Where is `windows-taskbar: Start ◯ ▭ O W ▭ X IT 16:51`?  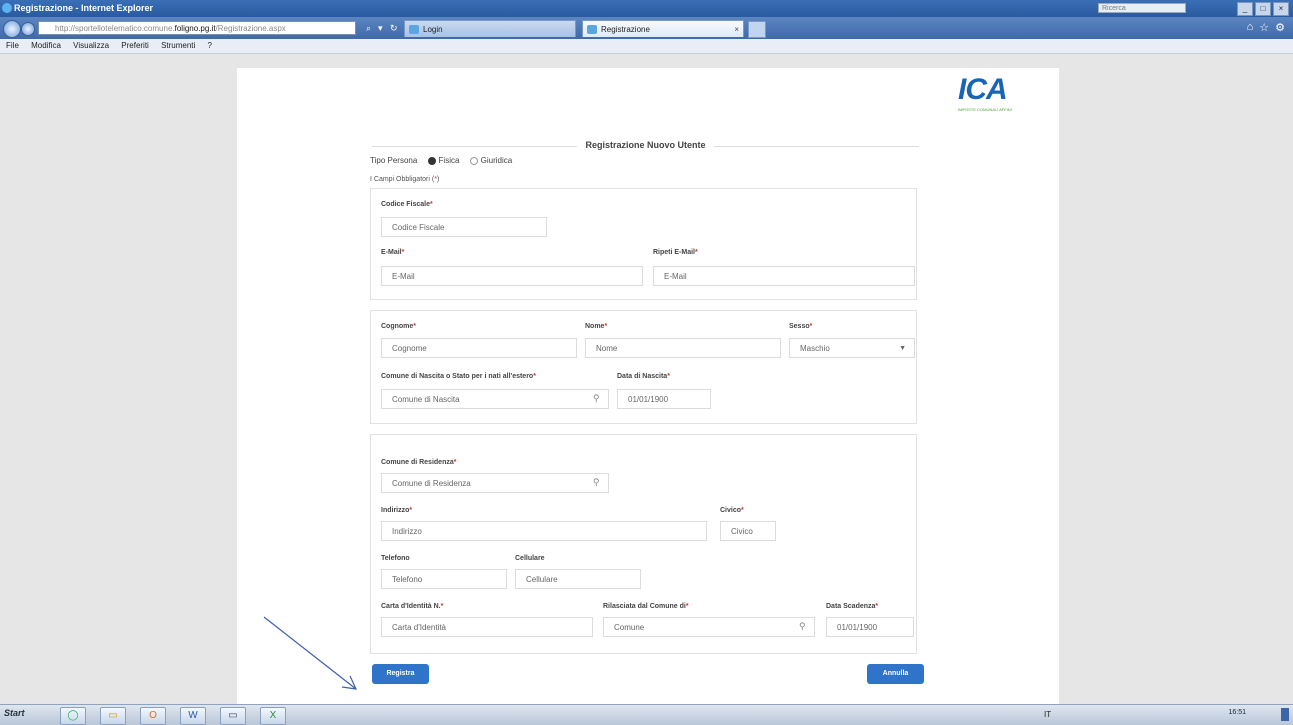 windows-taskbar: Start ◯ ▭ O W ▭ X IT 16:51 is located at coordinates (646, 714).